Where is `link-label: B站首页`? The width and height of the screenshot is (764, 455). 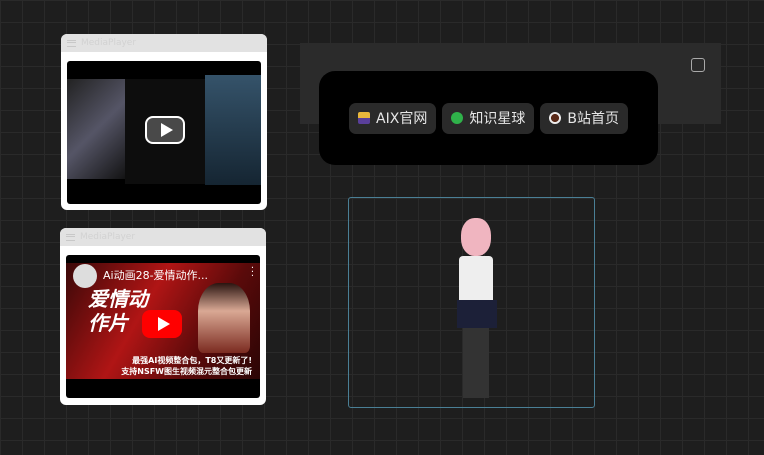 link-label: B站首页 is located at coordinates (593, 119).